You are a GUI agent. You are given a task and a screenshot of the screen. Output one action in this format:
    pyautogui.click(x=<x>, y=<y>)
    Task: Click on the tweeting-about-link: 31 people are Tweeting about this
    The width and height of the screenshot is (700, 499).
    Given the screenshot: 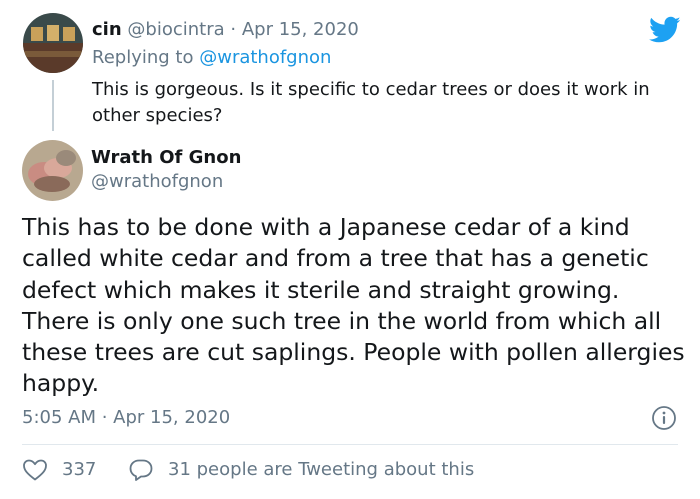 What is the action you would take?
    pyautogui.click(x=321, y=470)
    